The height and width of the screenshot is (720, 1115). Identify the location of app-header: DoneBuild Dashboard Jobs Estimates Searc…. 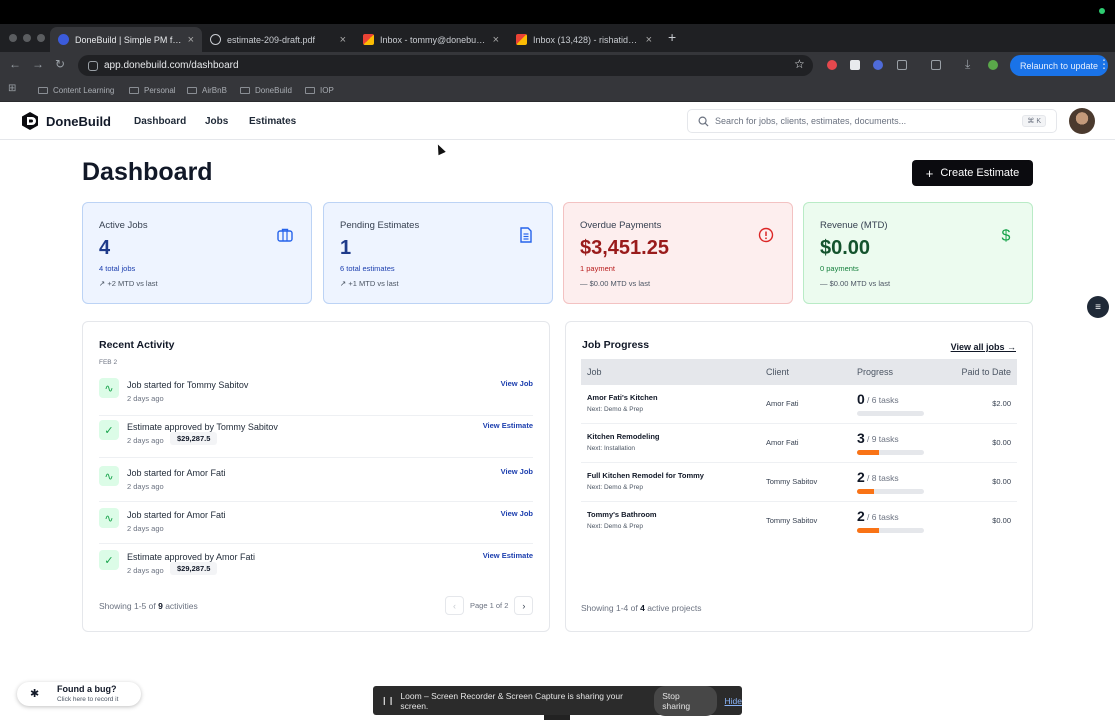
(557, 121).